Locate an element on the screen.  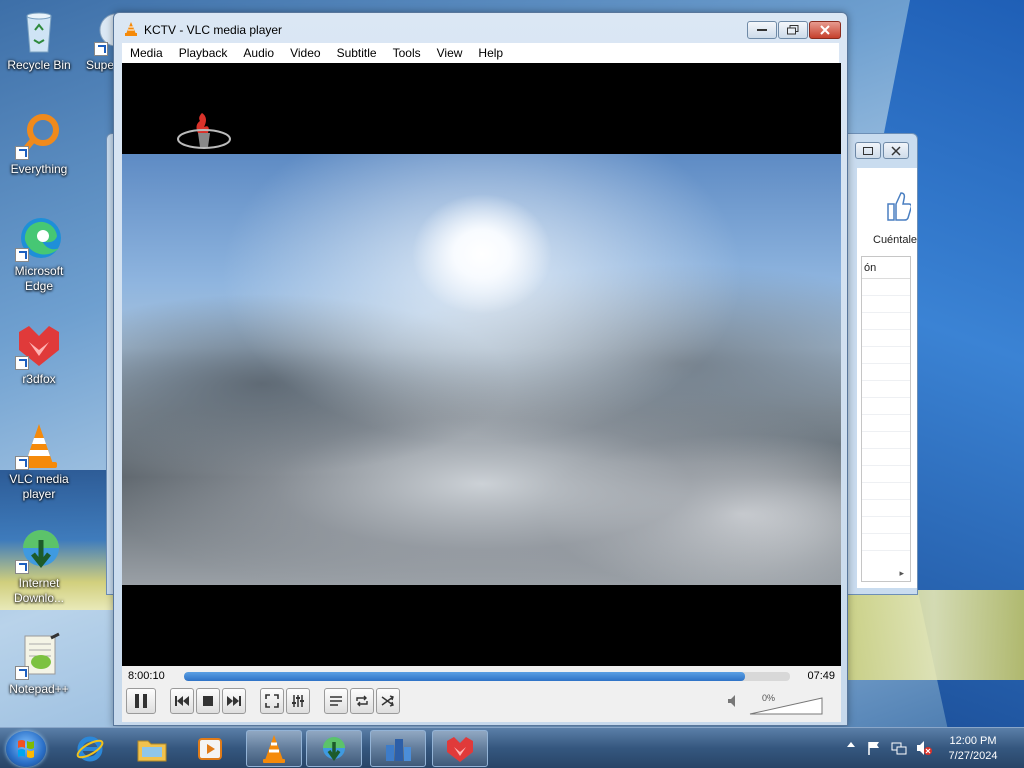
playlist-button is located at coordinates (336, 701).